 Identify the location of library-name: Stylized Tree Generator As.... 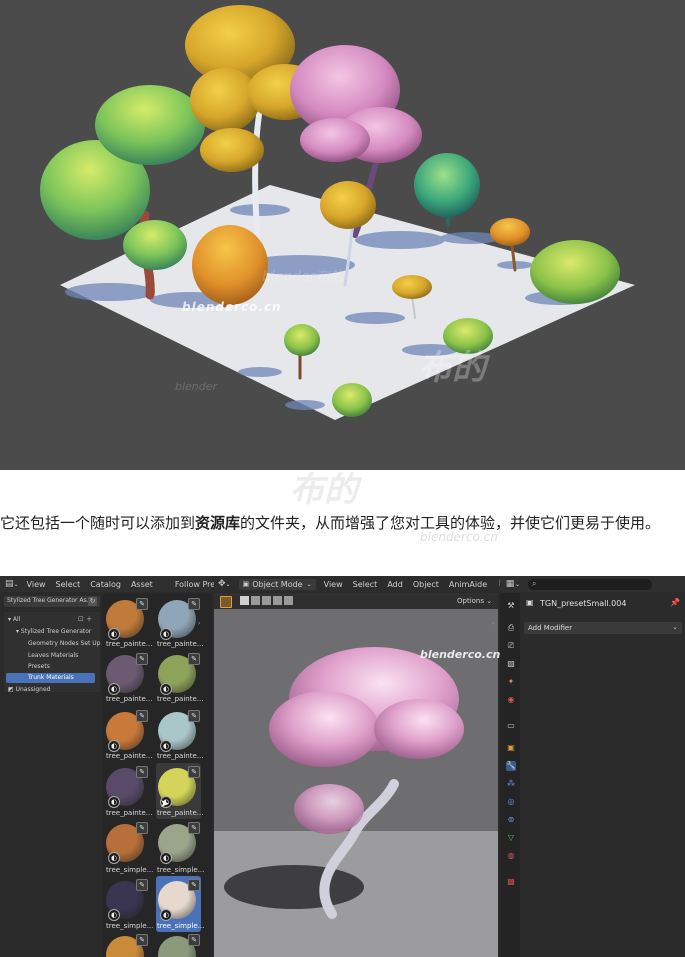
(50, 600).